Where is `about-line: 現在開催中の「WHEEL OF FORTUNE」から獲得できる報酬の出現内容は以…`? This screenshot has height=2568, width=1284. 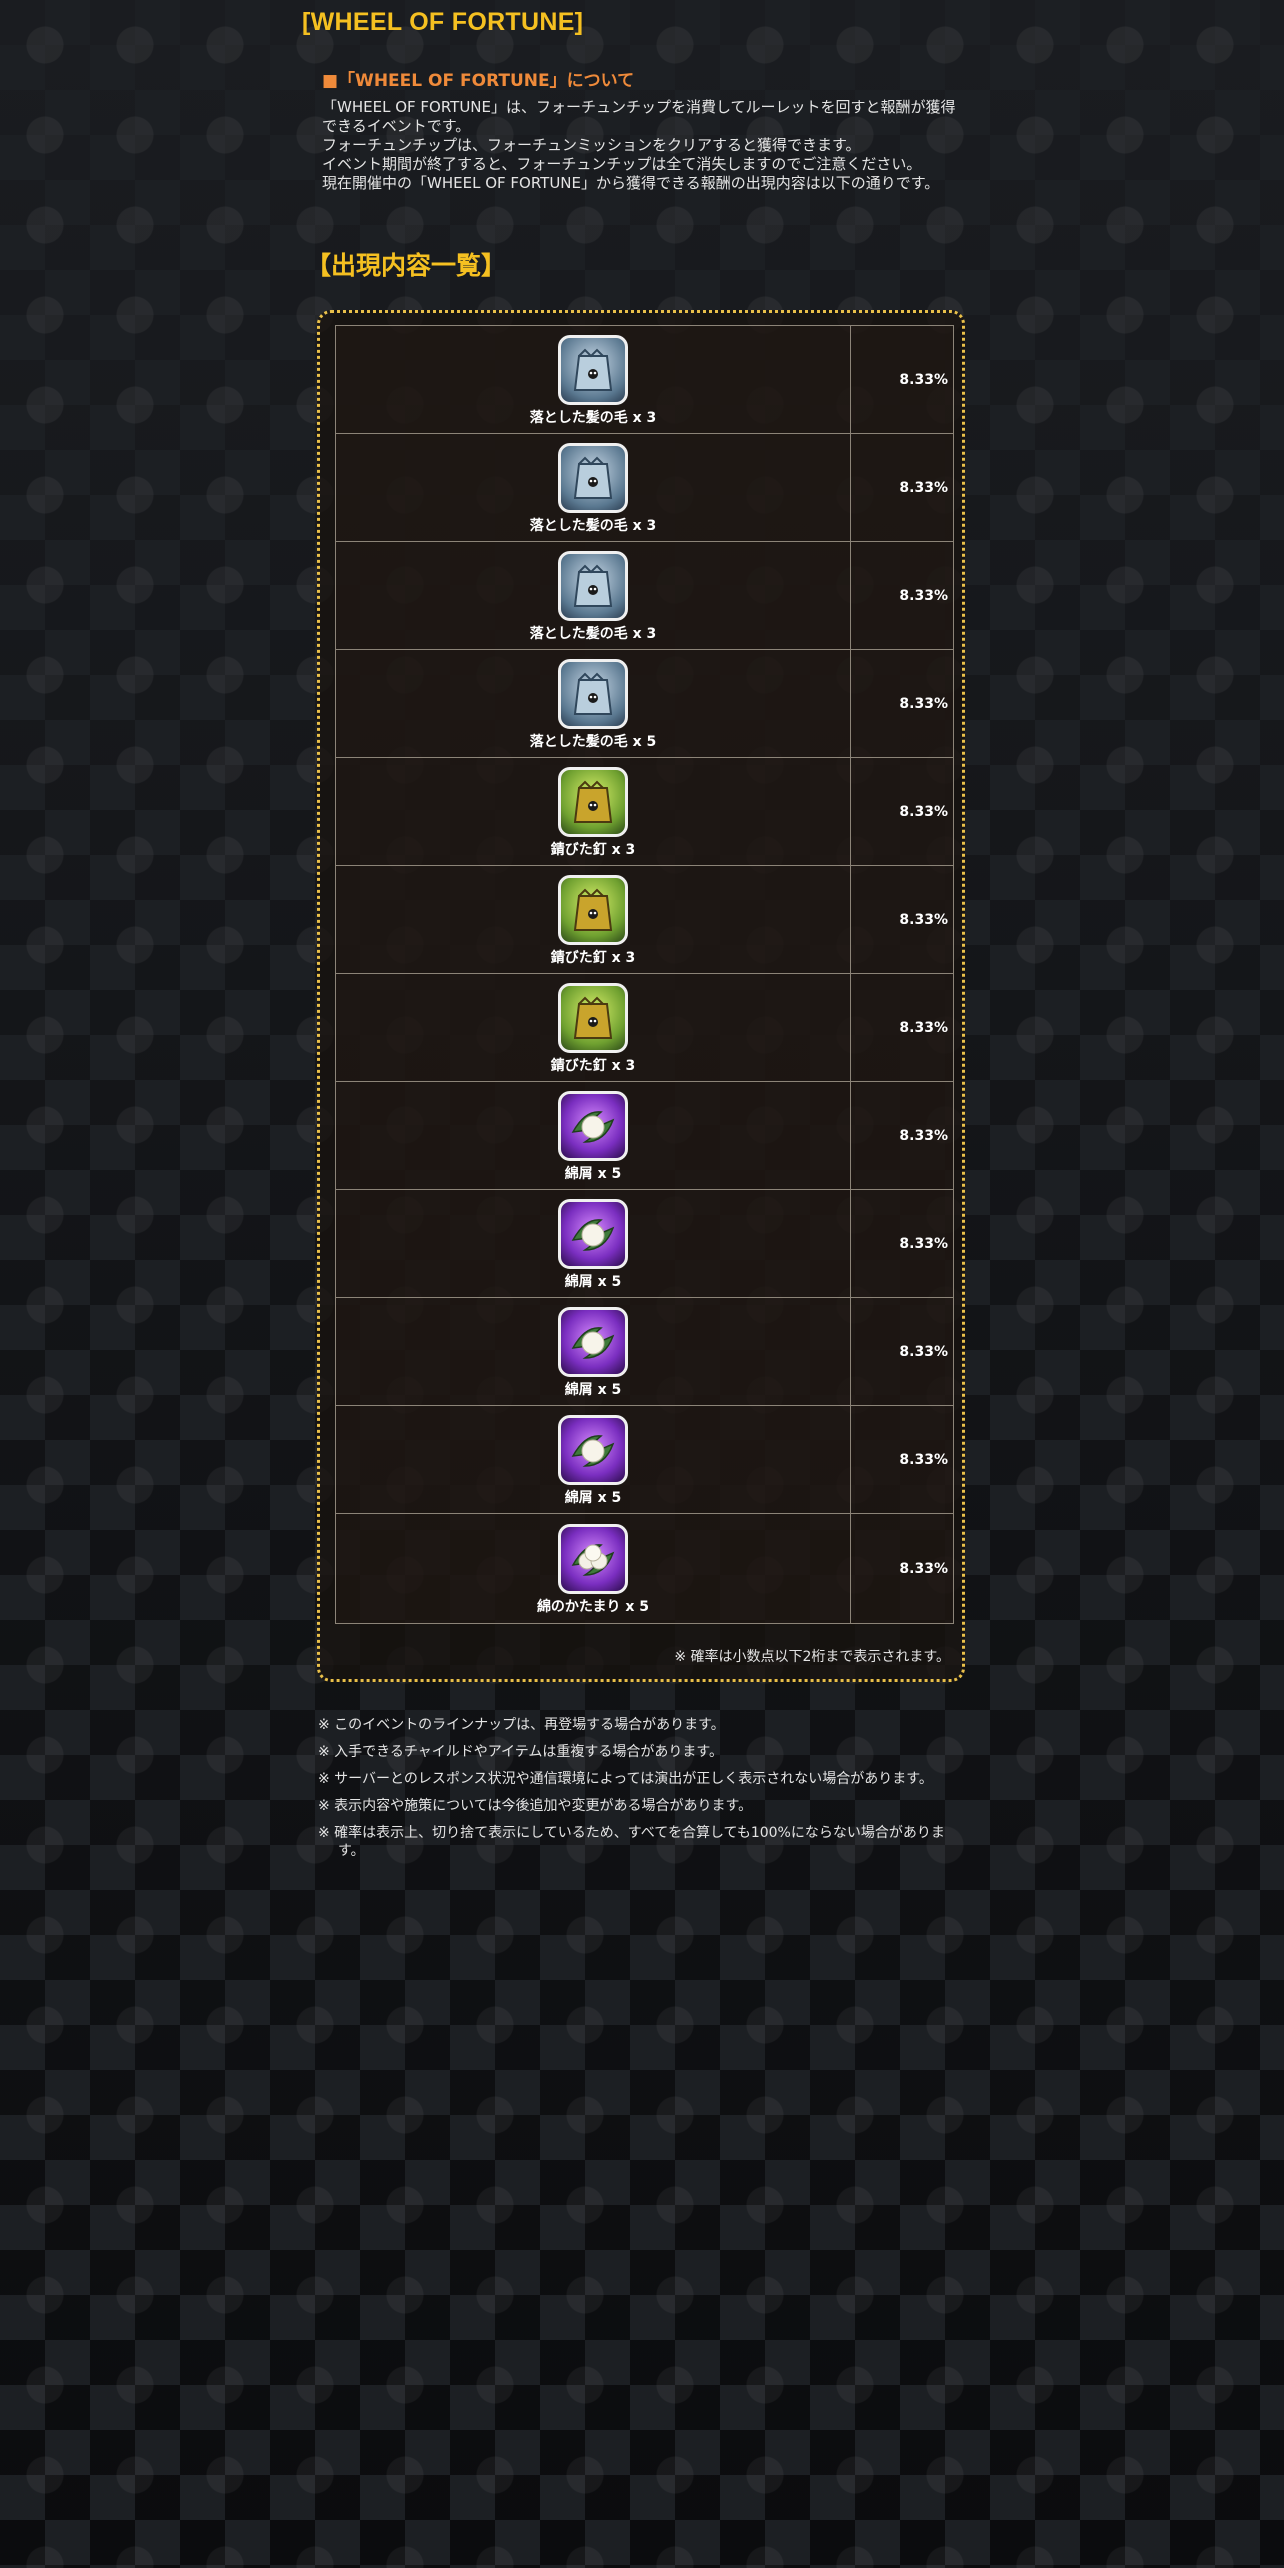
about-line: 現在開催中の「WHEEL OF FORTUNE」から獲得できる報酬の出現内容は以… is located at coordinates (631, 183).